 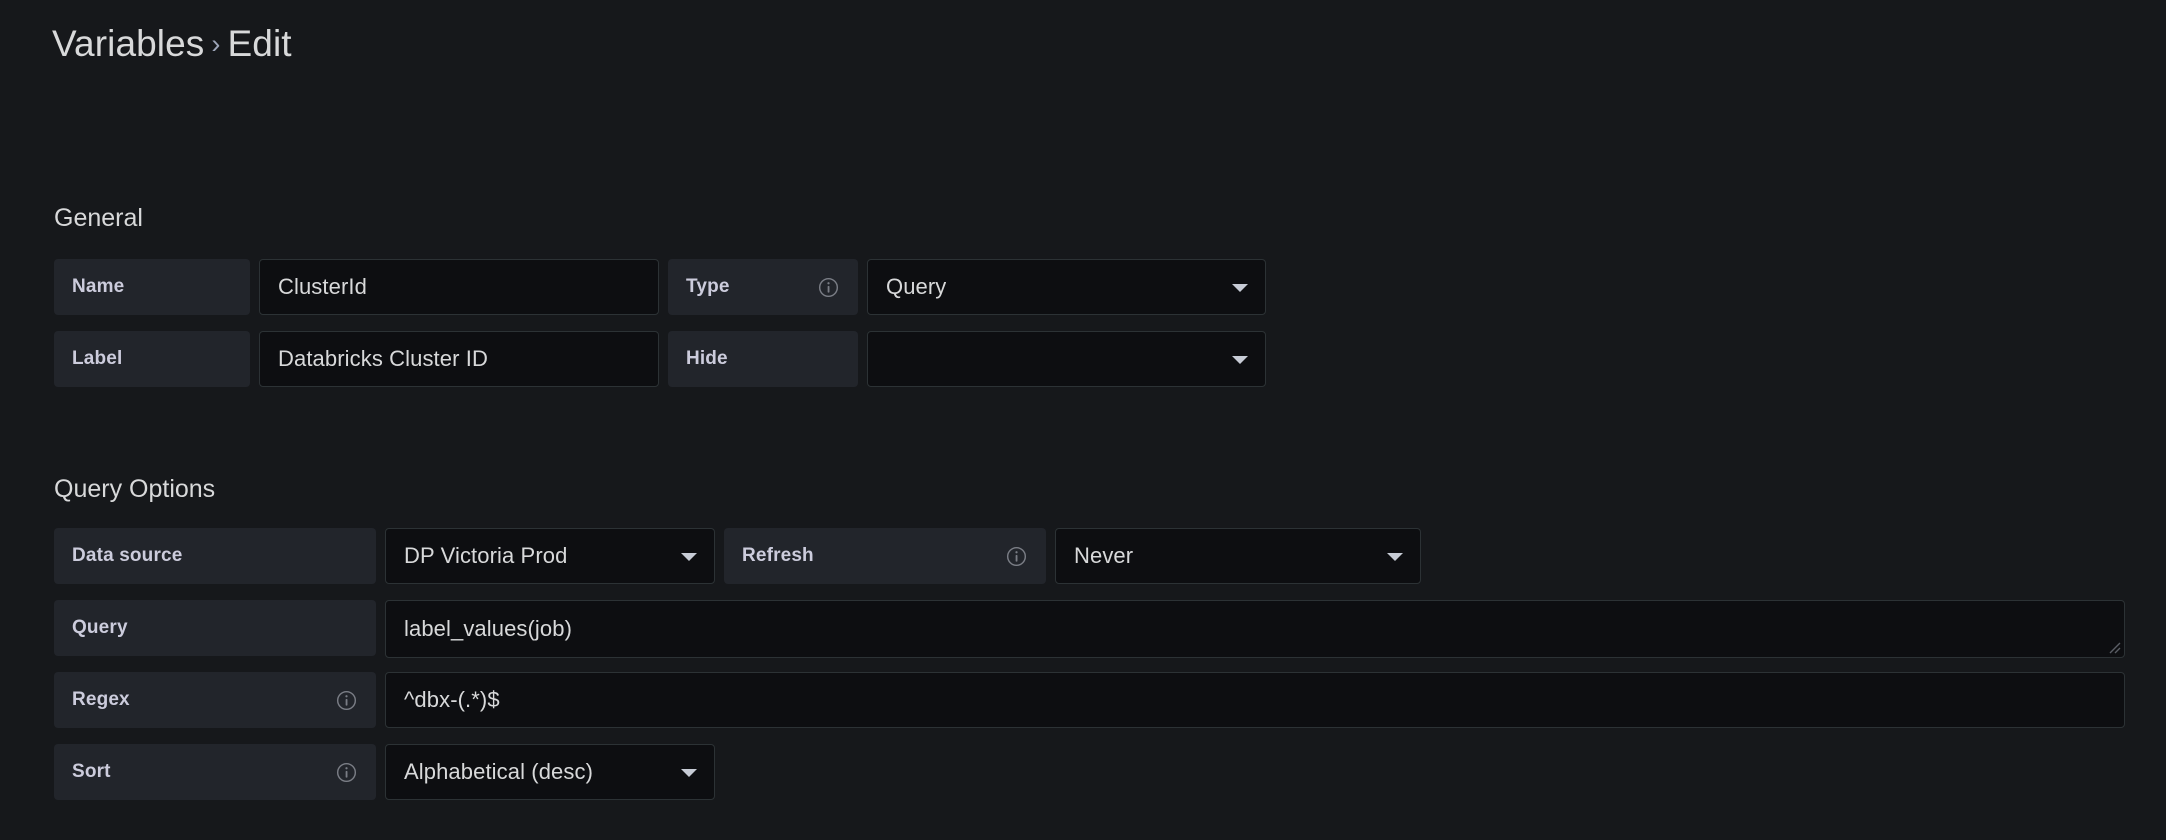 What do you see at coordinates (215, 556) in the screenshot?
I see `data-source-field-label: Data source` at bounding box center [215, 556].